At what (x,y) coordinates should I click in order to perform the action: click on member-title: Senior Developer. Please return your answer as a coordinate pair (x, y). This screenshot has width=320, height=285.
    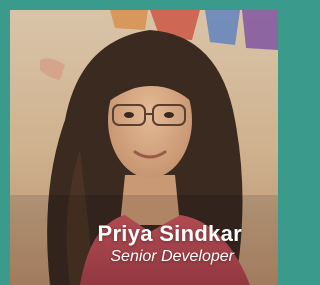
    Looking at the image, I should click on (172, 256).